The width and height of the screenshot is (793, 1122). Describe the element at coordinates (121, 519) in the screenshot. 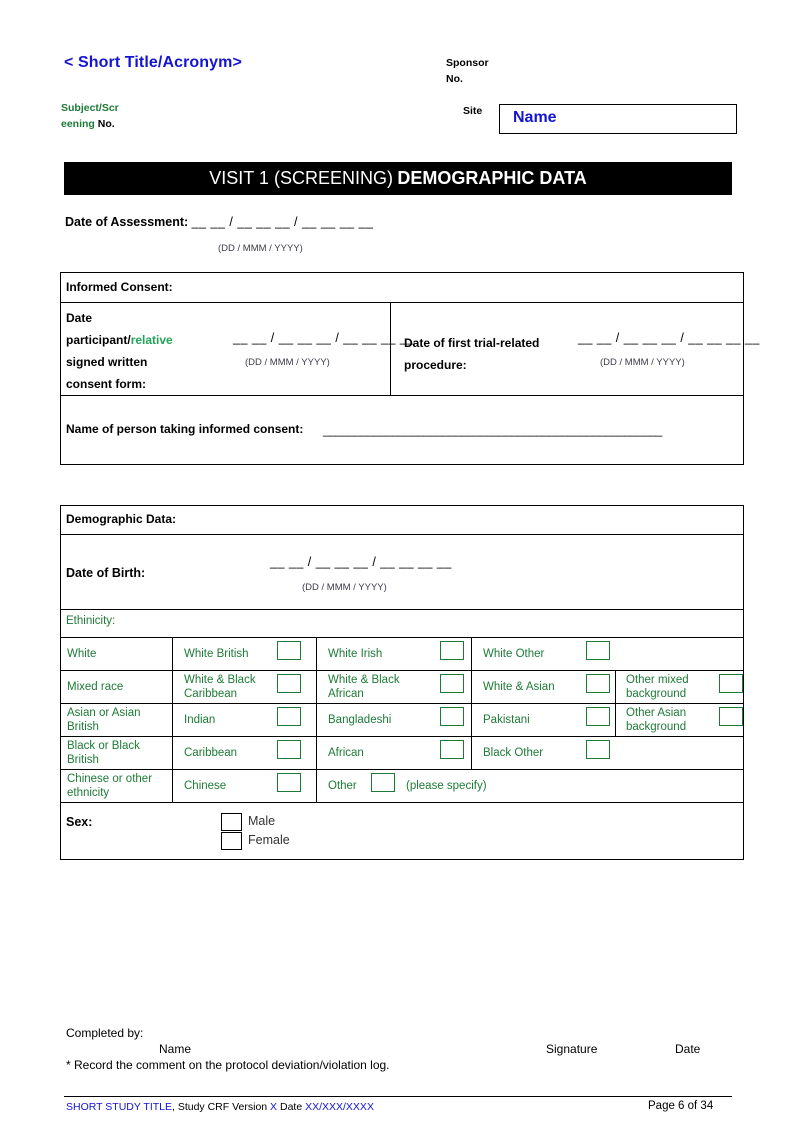

I see `demographic-section-title: Demographic Data:` at that location.